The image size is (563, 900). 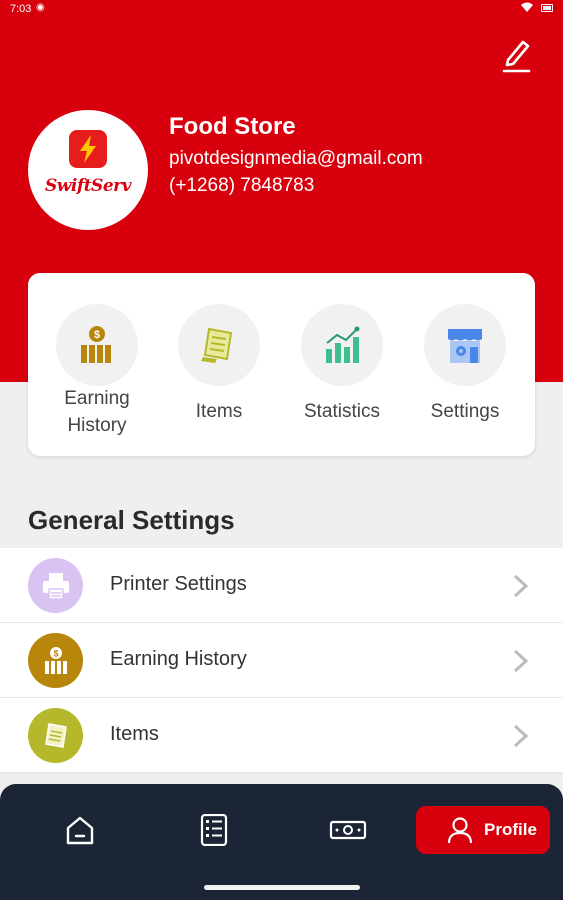 I want to click on status-time: 7:03, so click(x=21, y=9).